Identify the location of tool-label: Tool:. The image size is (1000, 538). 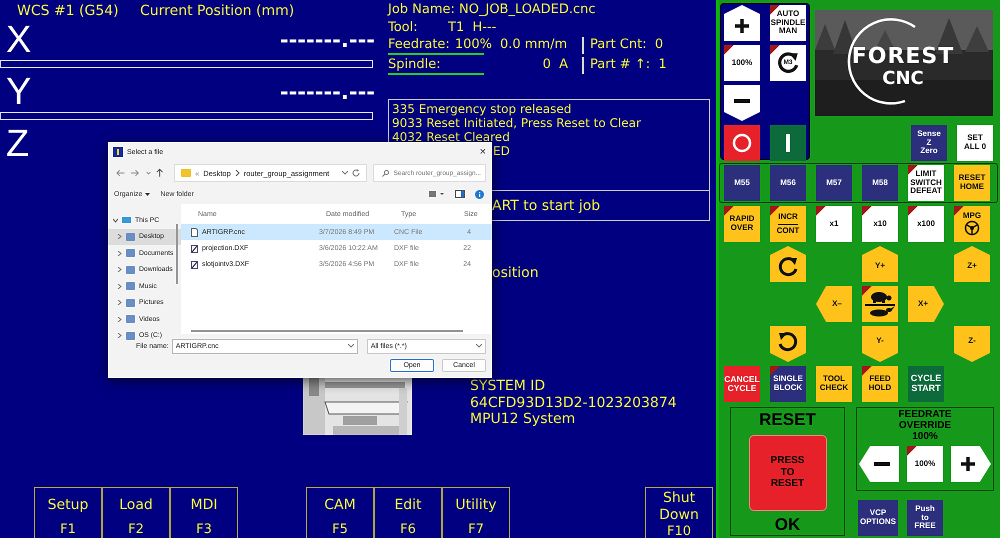
(403, 28).